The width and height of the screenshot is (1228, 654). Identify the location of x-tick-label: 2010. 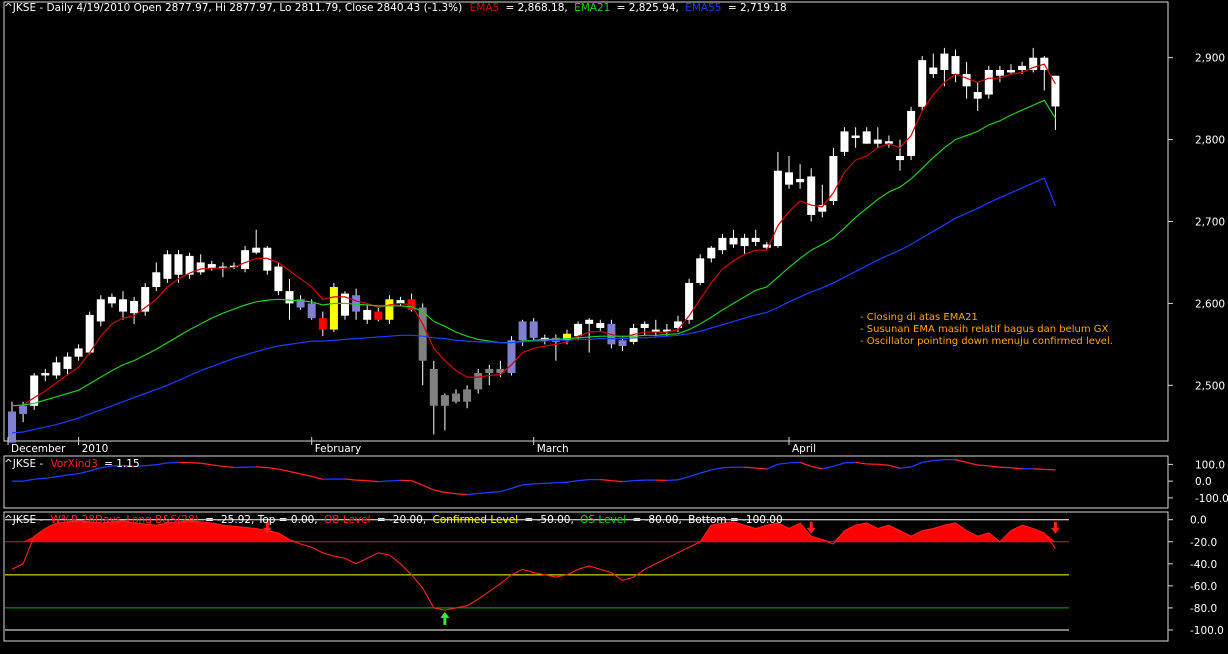
(95, 449).